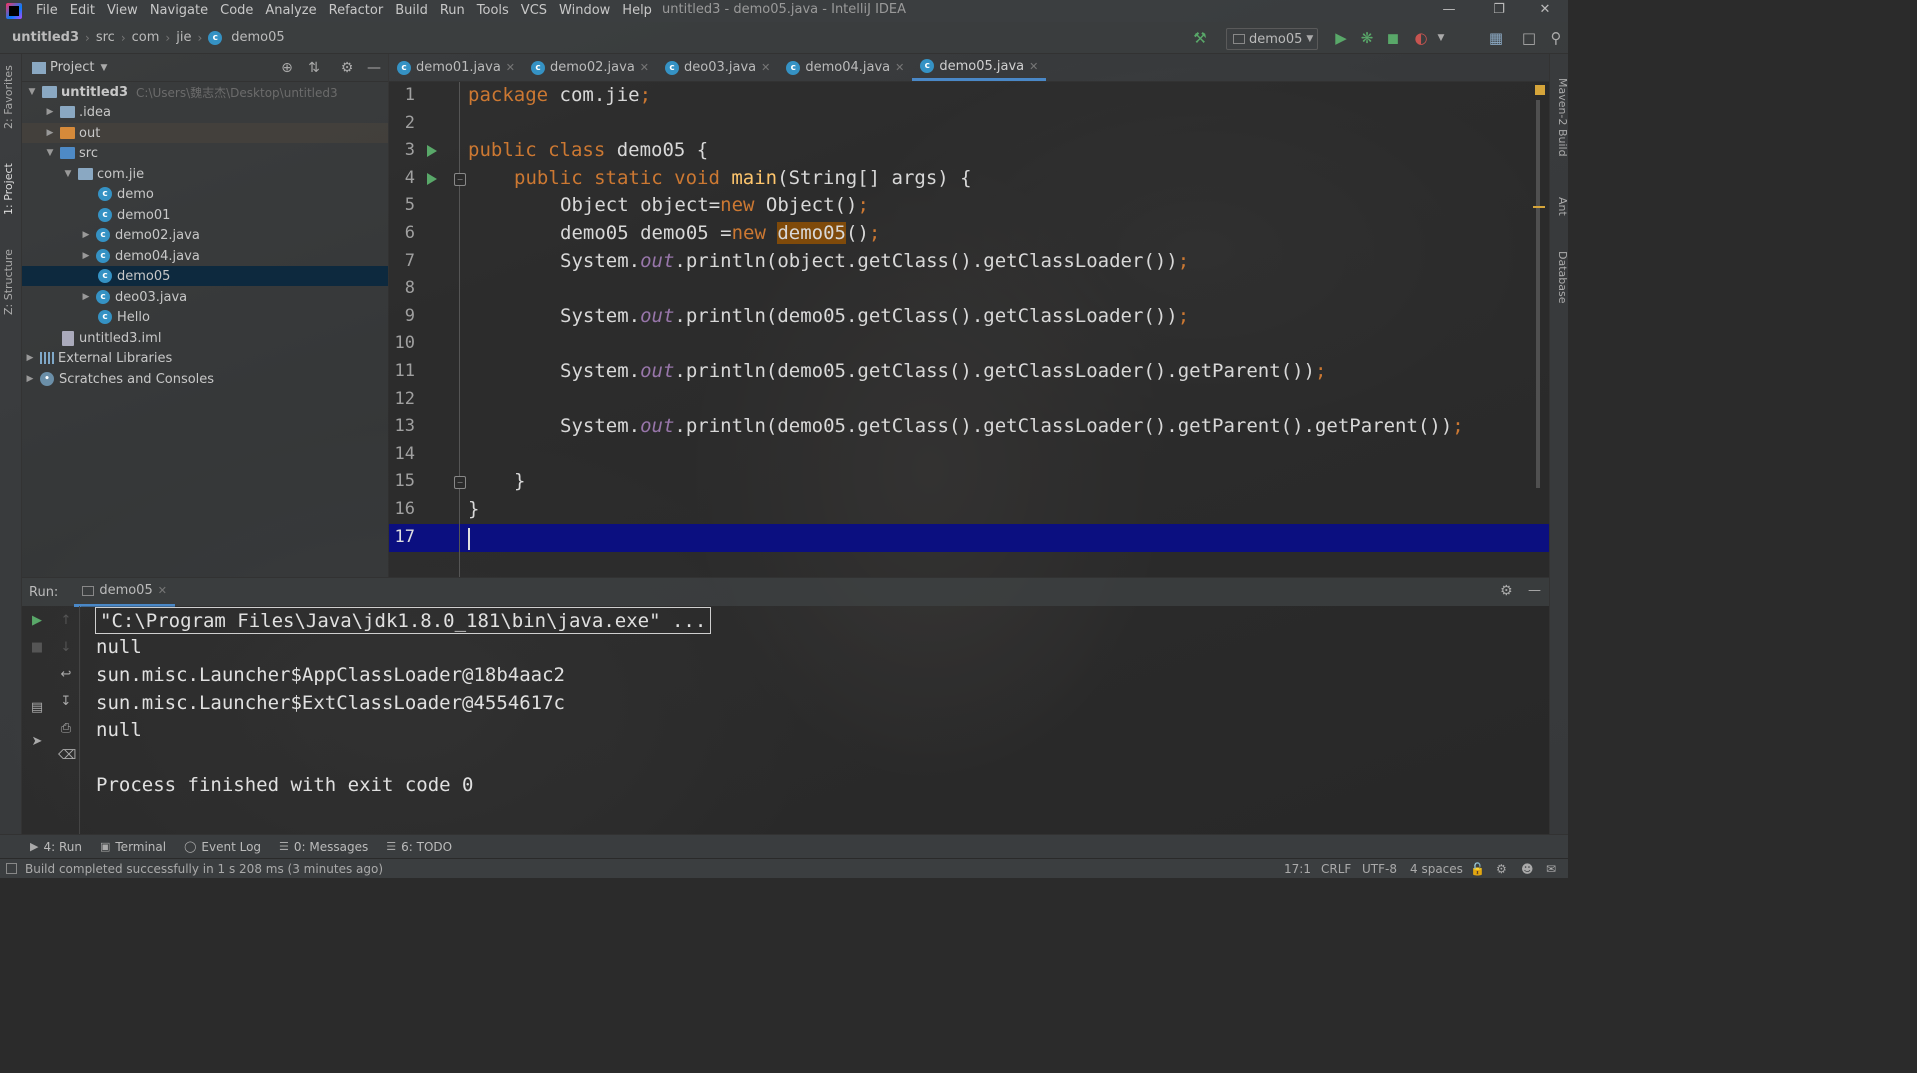 Image resolution: width=1917 pixels, height=1073 pixels. What do you see at coordinates (236, 11) in the screenshot?
I see `menu-code: Code` at bounding box center [236, 11].